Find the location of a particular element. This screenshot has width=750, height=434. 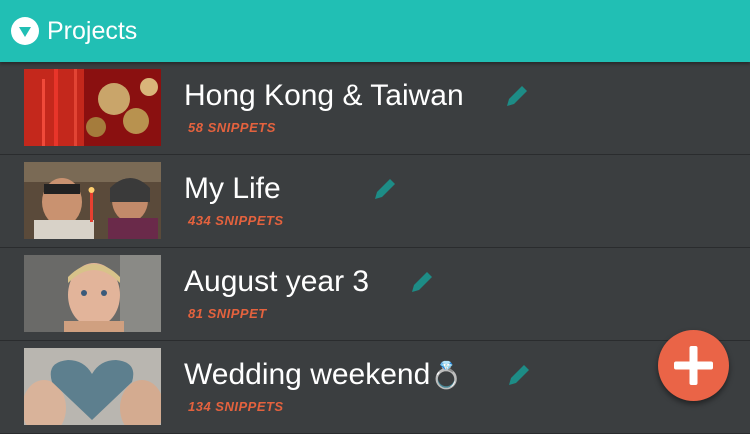

snippet-count: 434 SNIPPETS is located at coordinates (236, 220).